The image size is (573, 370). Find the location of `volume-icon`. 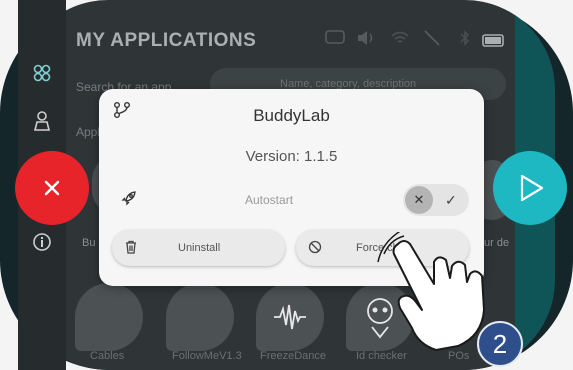

volume-icon is located at coordinates (366, 40).